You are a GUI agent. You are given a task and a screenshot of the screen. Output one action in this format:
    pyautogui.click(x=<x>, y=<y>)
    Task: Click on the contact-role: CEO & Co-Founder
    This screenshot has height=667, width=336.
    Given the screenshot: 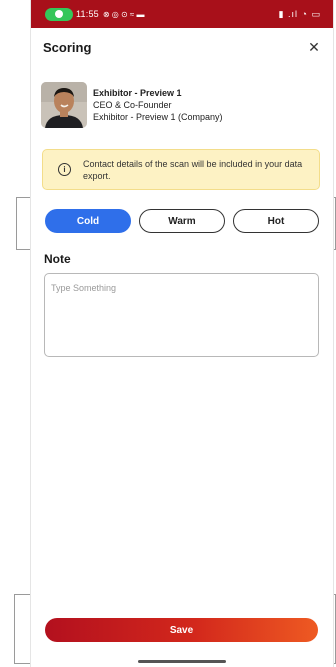 What is the action you would take?
    pyautogui.click(x=132, y=105)
    